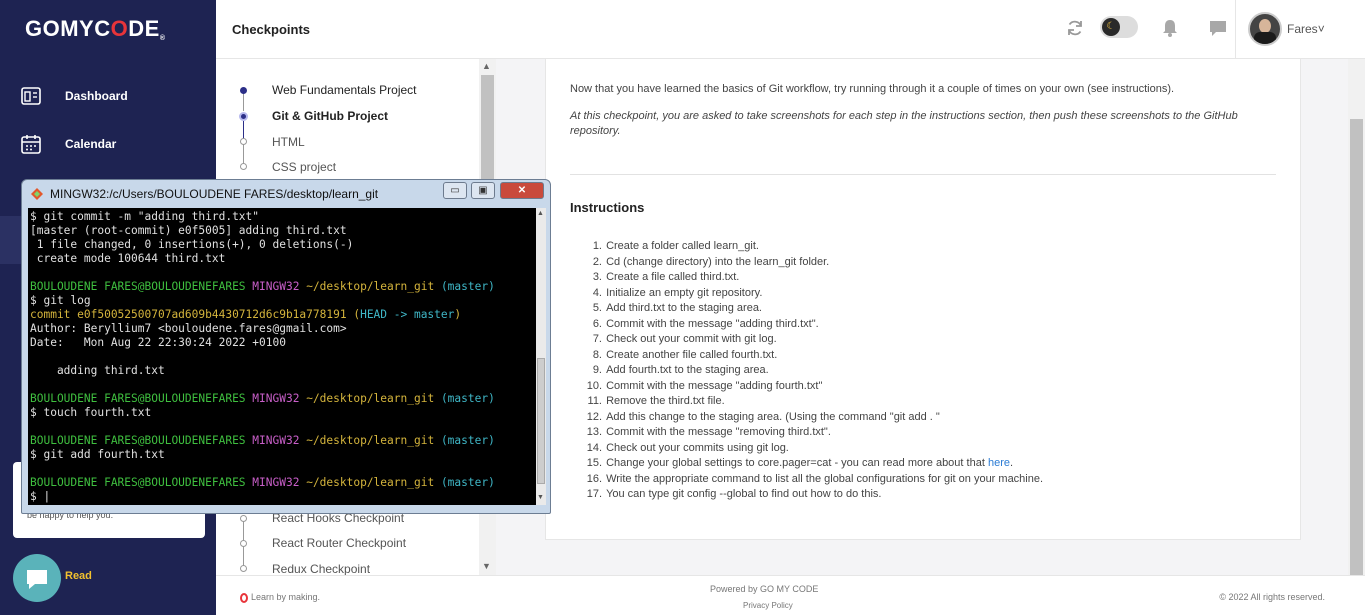 This screenshot has height=615, width=1365. I want to click on prompt-env: MINGW32, so click(276, 286).